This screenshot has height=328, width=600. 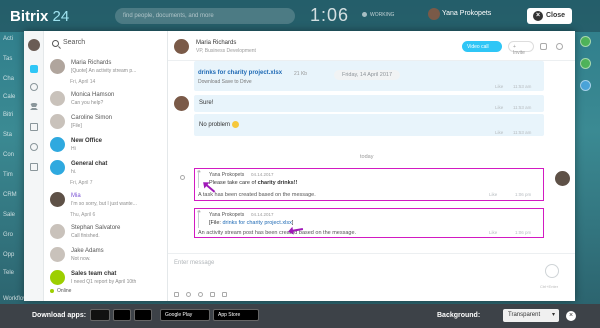 What do you see at coordinates (253, 183) in the screenshot?
I see `quote-text: Please take care of charity drinks!!` at bounding box center [253, 183].